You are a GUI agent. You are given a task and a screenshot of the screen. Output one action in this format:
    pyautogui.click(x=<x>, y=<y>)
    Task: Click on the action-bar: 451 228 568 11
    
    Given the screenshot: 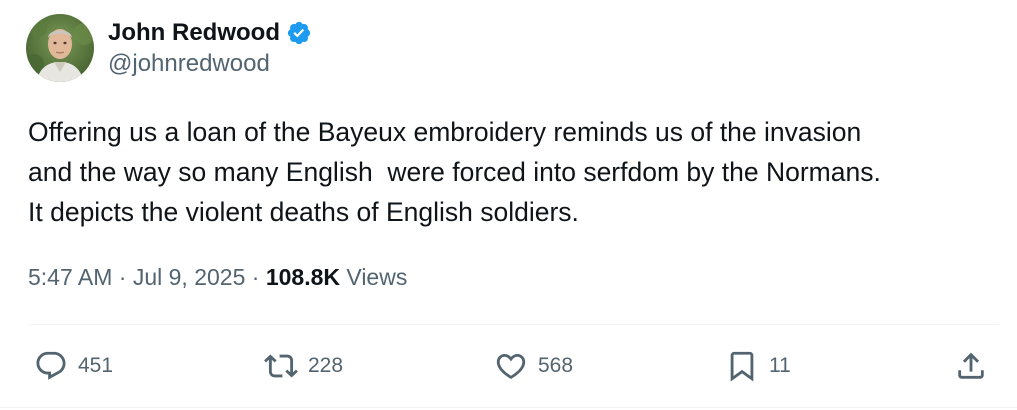 What is the action you would take?
    pyautogui.click(x=508, y=366)
    